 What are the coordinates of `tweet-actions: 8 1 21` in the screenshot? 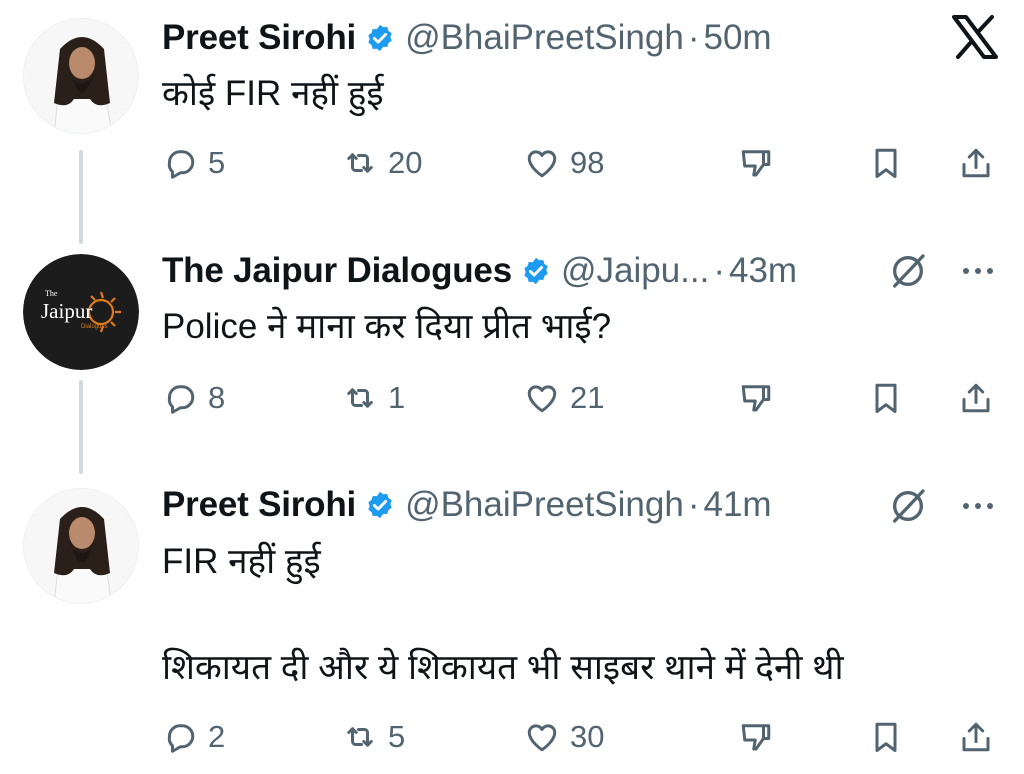 It's located at (580, 398).